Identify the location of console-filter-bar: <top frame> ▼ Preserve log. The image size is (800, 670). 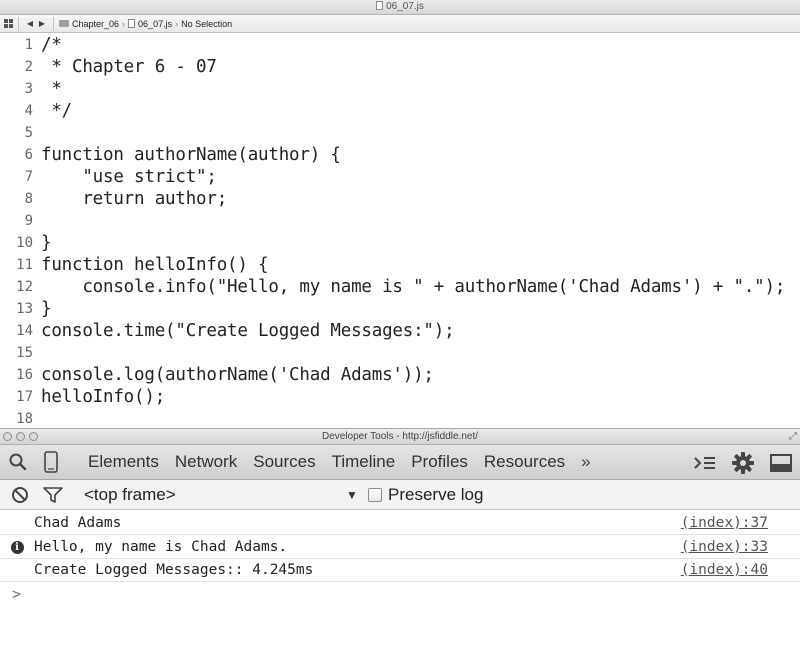
(400, 495).